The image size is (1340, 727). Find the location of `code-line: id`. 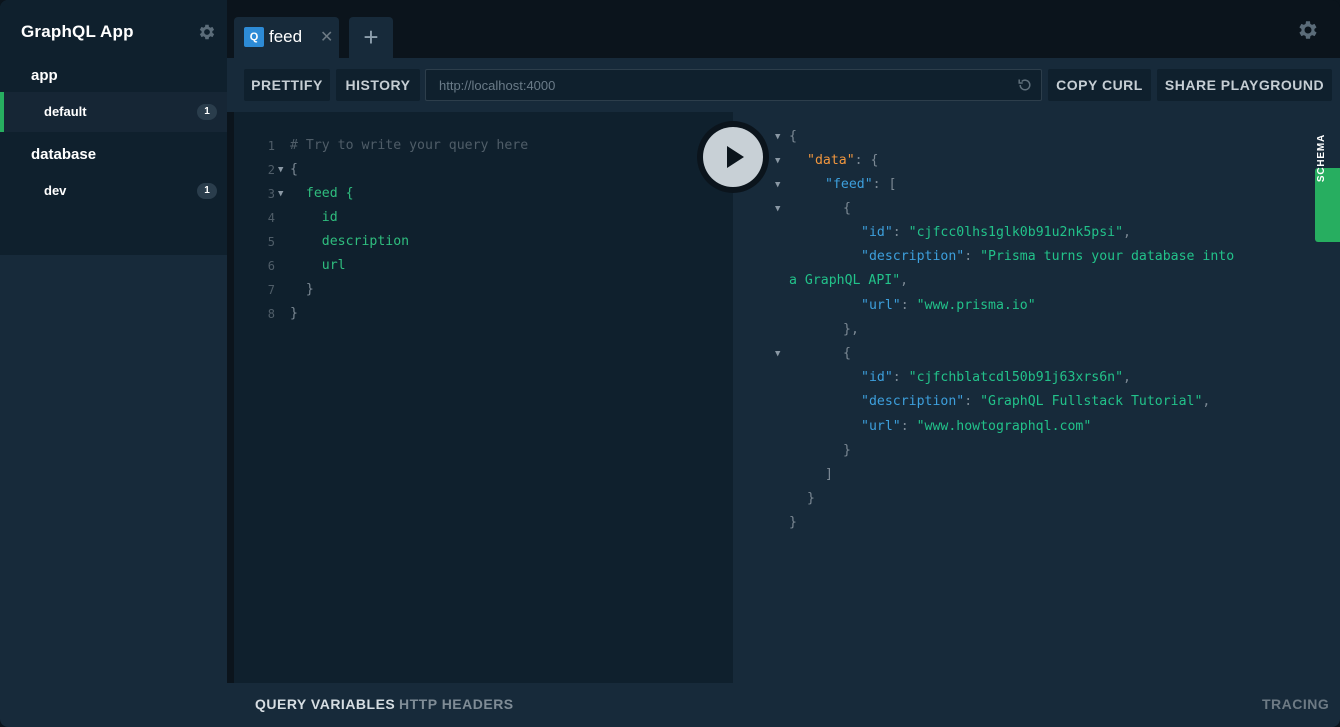

code-line: id is located at coordinates (314, 217).